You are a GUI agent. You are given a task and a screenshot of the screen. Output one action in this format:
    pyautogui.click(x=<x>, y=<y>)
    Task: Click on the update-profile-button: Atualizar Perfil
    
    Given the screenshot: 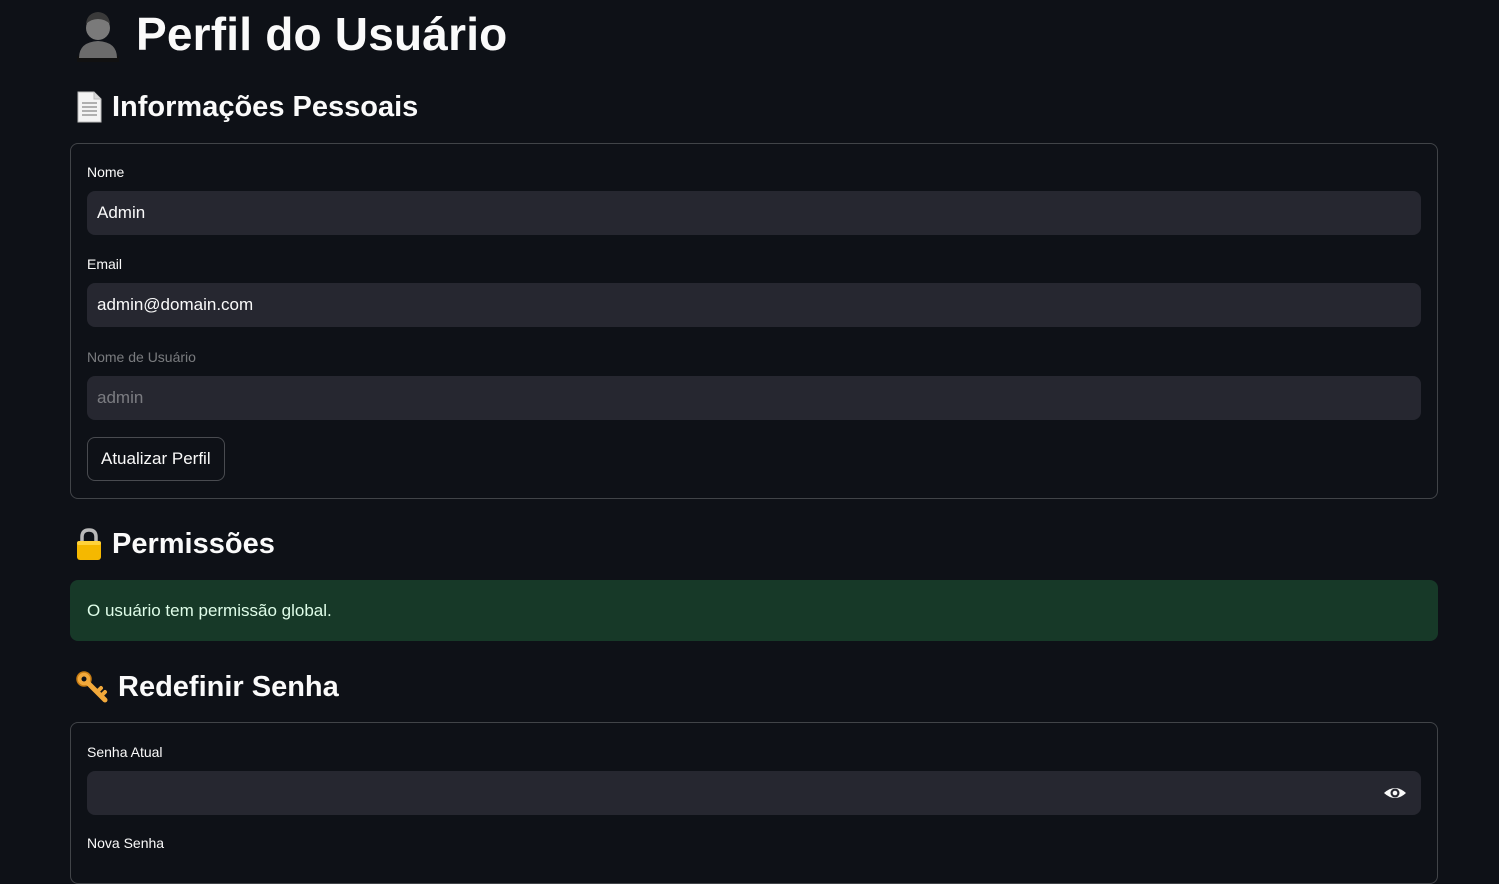 What is the action you would take?
    pyautogui.click(x=156, y=459)
    